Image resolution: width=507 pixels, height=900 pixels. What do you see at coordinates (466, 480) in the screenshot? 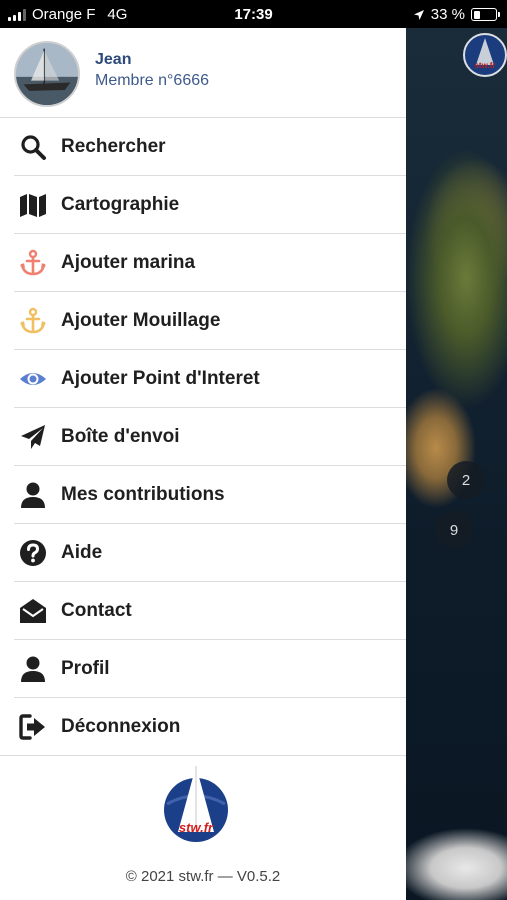
I see `map-cluster: 2` at bounding box center [466, 480].